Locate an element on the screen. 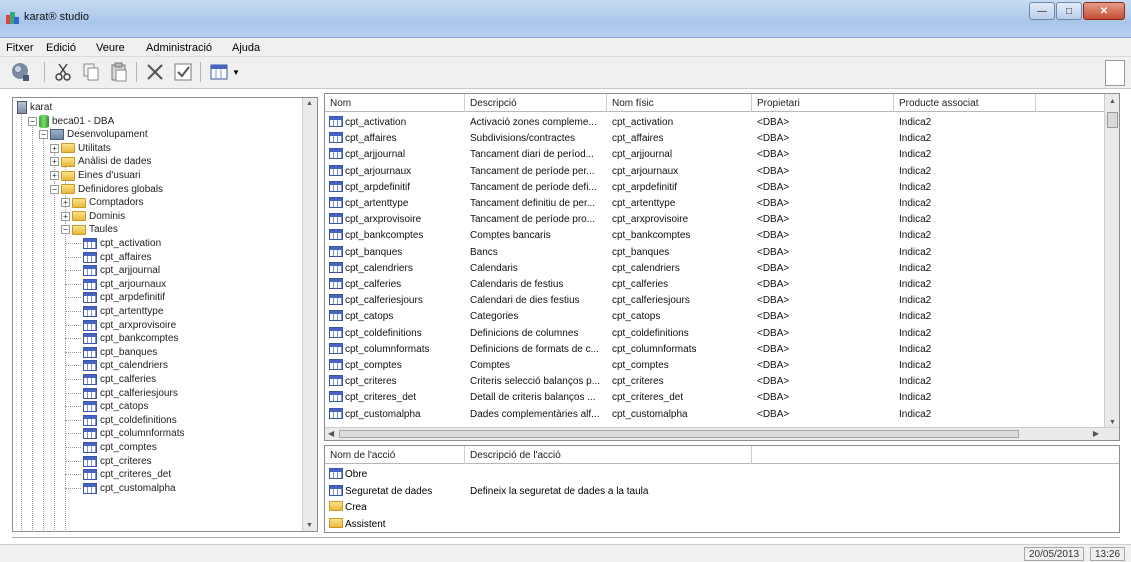 This screenshot has height=562, width=1131. tree-node: cpt_arpdefinitif is located at coordinates (118, 297).